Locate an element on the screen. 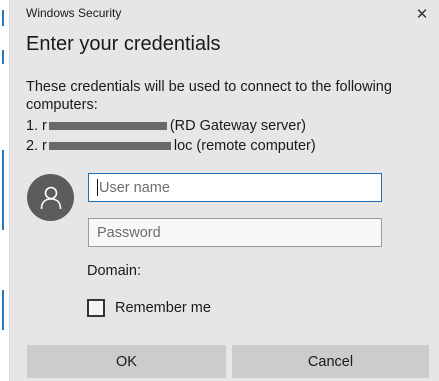 This screenshot has width=439, height=381. close-button: ✕ is located at coordinates (422, 14).